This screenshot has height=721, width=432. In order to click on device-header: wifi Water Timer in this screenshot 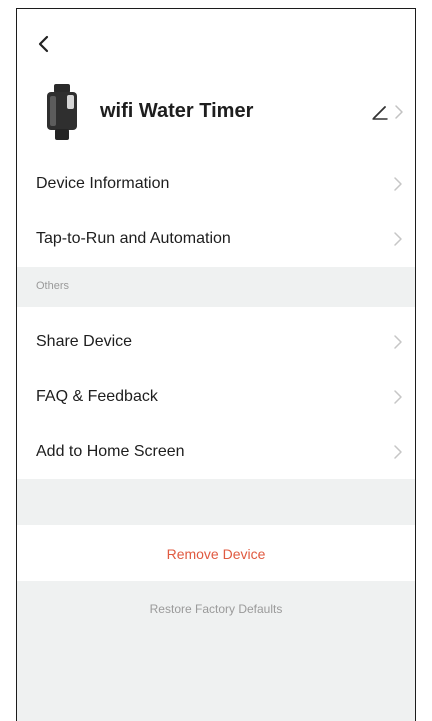, I will do `click(216, 113)`.